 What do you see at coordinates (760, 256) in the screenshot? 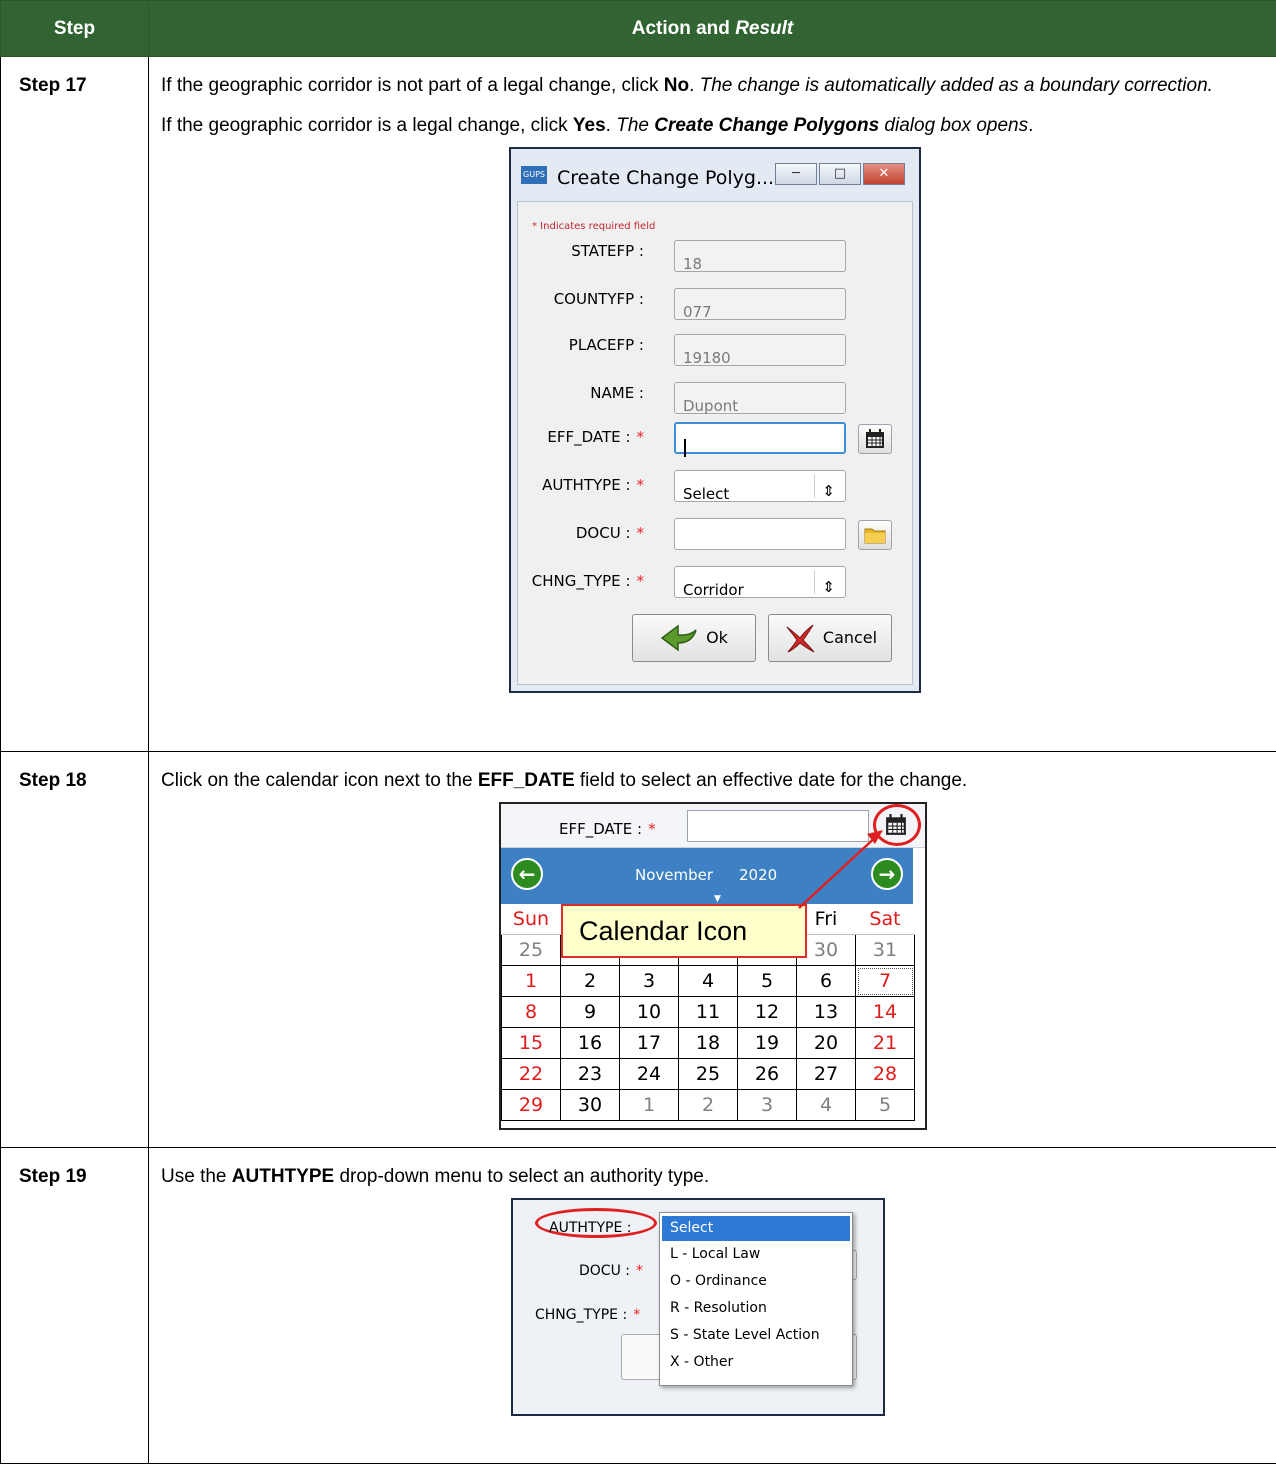
I see `statefp-field: 18` at bounding box center [760, 256].